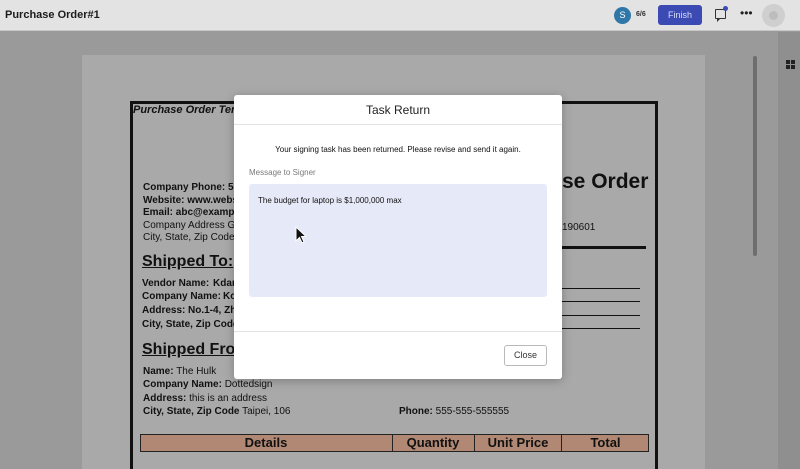  I want to click on company-name-to-label: Company Name:, so click(181, 296).